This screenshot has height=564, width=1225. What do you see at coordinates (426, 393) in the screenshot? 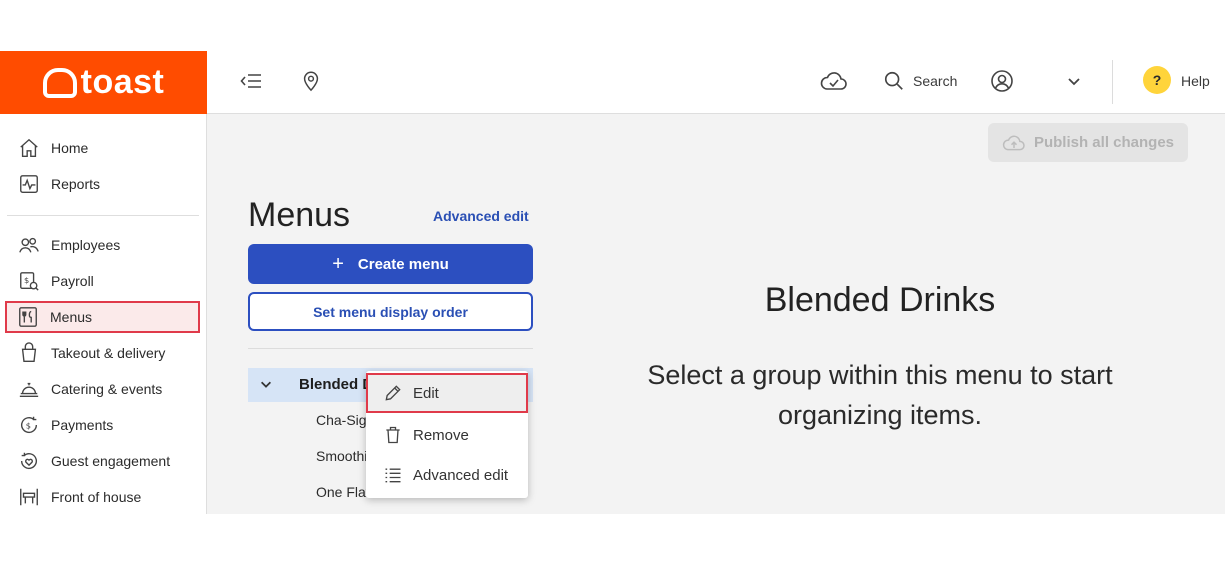
I see `context-menu-label: Edit` at bounding box center [426, 393].